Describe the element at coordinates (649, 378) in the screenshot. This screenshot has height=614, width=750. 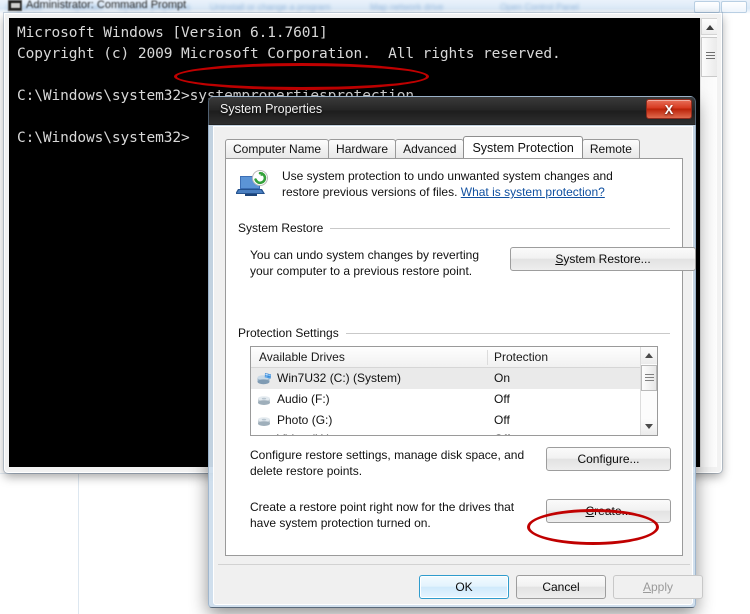
I see `listbox-scroll-thumb` at that location.